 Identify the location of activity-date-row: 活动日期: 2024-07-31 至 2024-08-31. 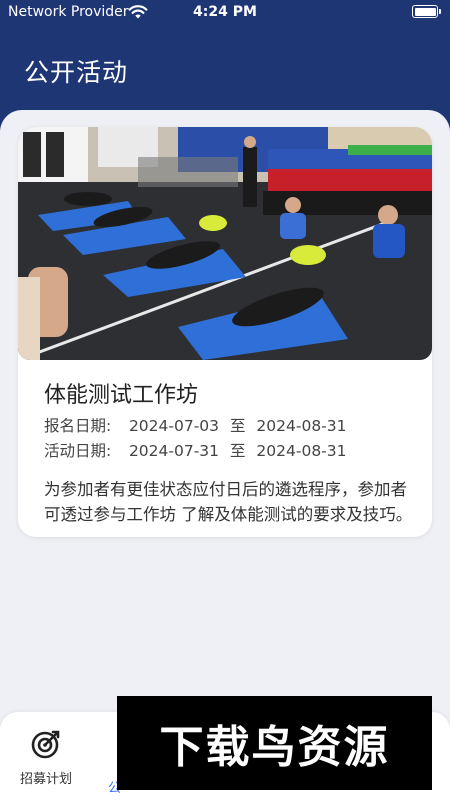
(195, 450).